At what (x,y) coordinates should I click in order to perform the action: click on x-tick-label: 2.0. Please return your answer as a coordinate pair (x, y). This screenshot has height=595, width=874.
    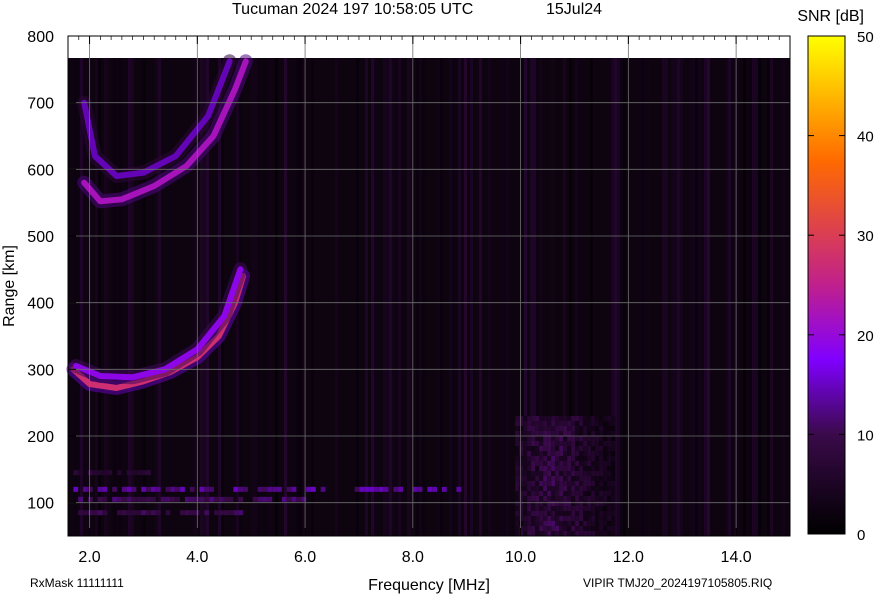
    Looking at the image, I should click on (89, 557).